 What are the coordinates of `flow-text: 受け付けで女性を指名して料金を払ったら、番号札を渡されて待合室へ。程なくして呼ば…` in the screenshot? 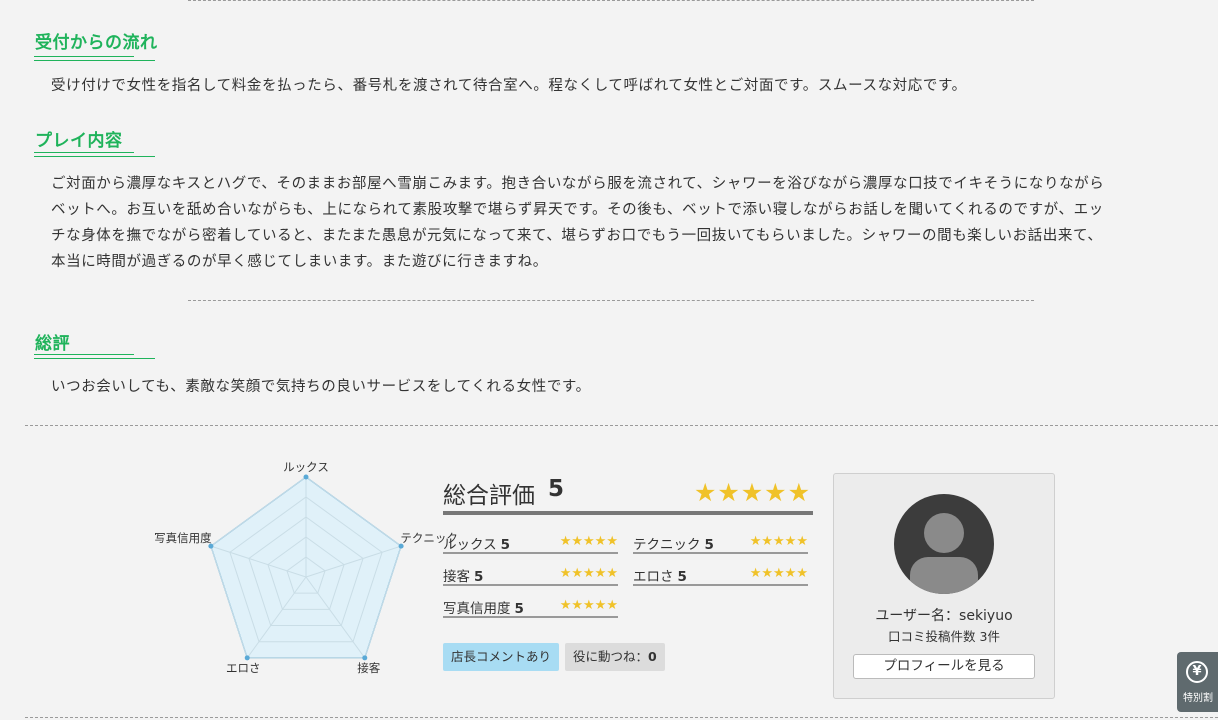 It's located at (509, 86).